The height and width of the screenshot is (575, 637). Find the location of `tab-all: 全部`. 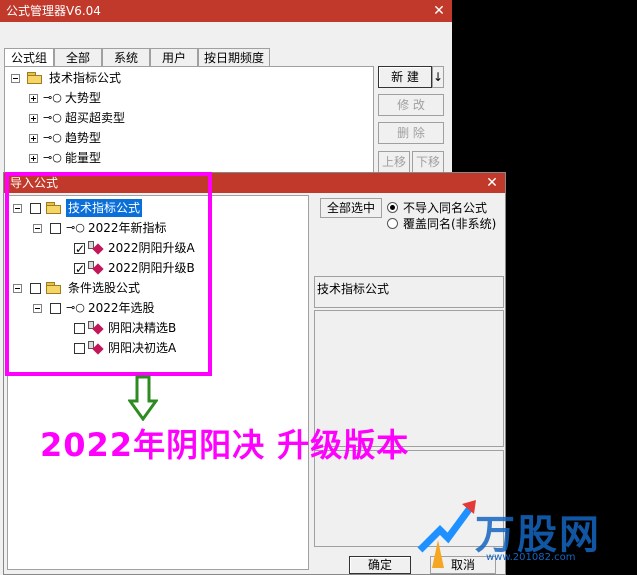

tab-all: 全部 is located at coordinates (78, 57).